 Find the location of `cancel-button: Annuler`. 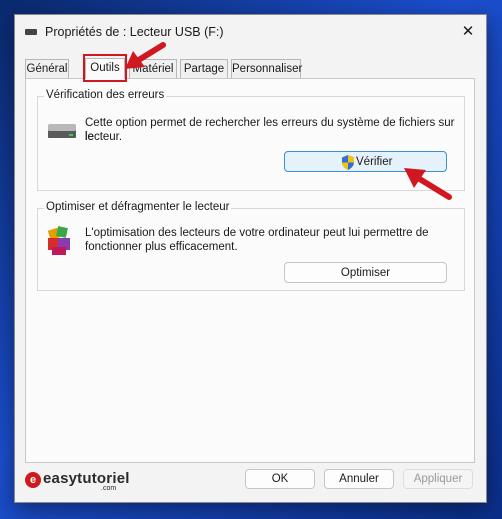

cancel-button: Annuler is located at coordinates (359, 479).